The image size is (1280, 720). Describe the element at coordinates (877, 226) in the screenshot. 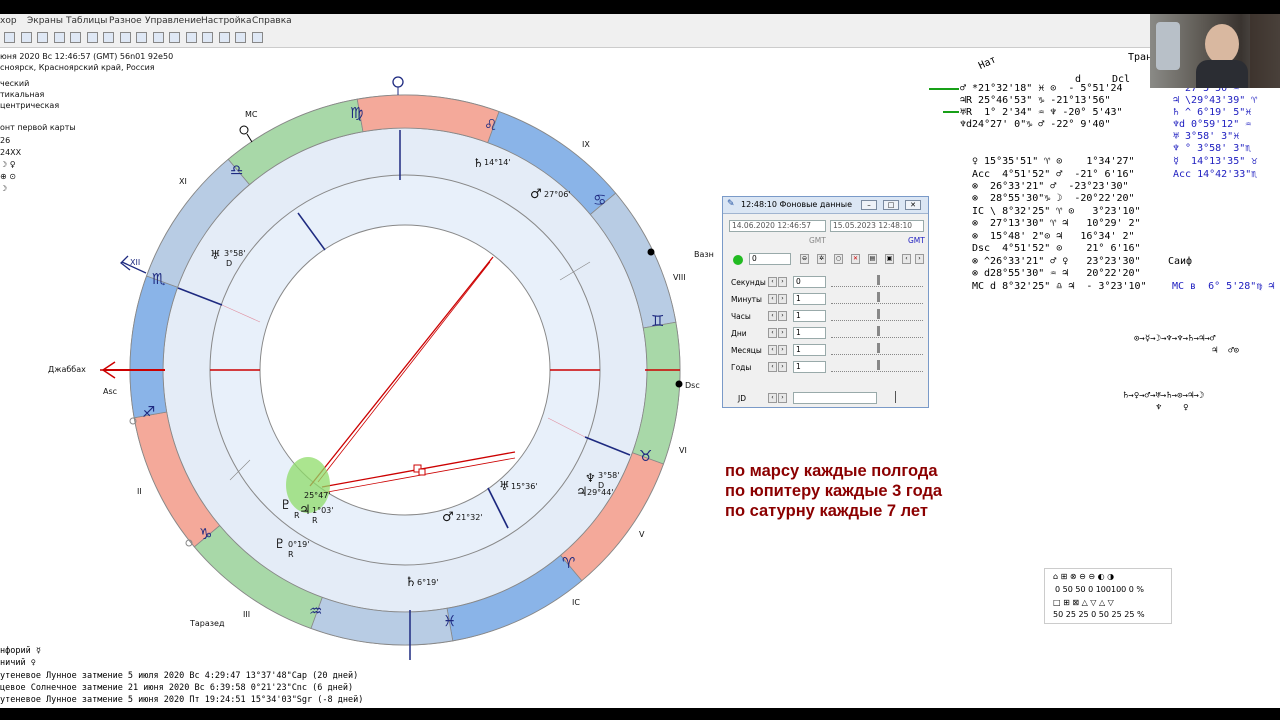

I see `transit-date-field: 15.05.2023 12:48:10` at that location.